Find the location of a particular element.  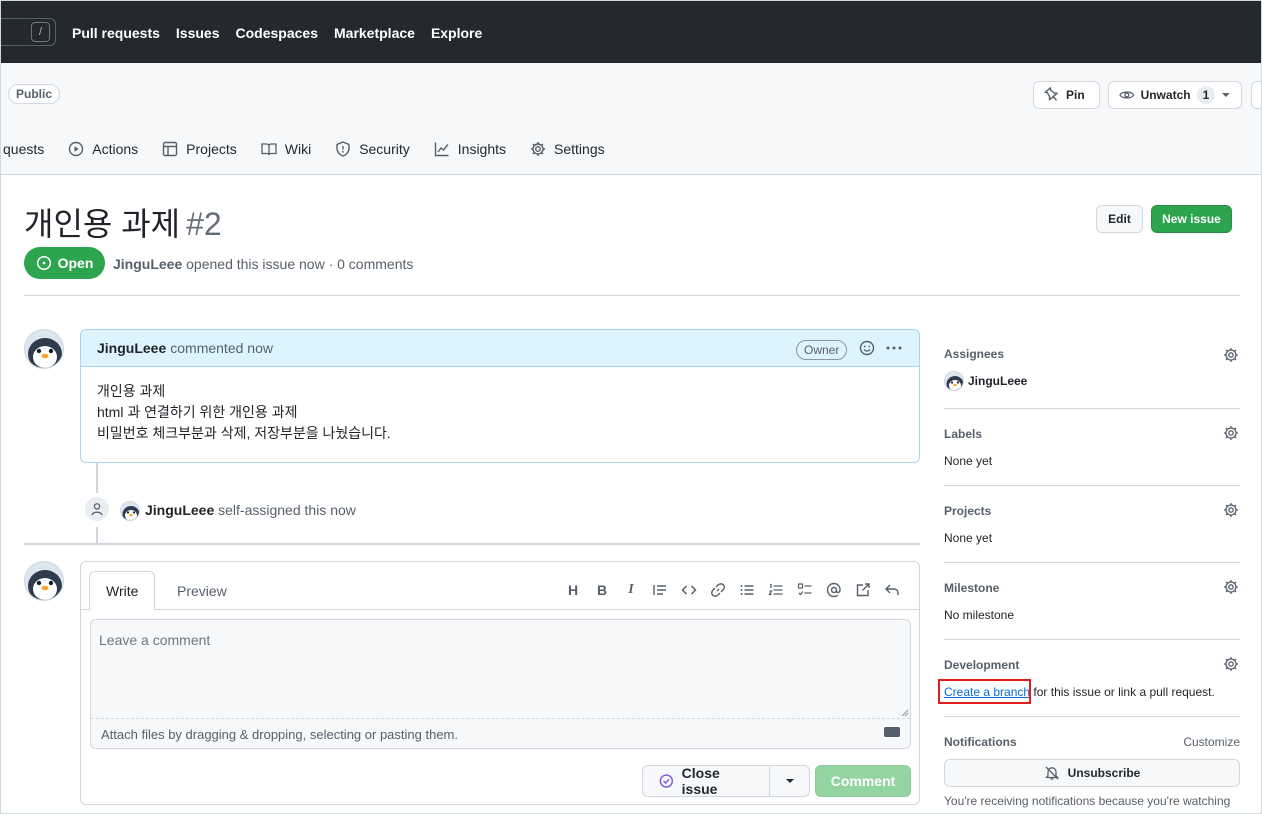

unsubscribe-button: Unsubscribe is located at coordinates (1092, 773).